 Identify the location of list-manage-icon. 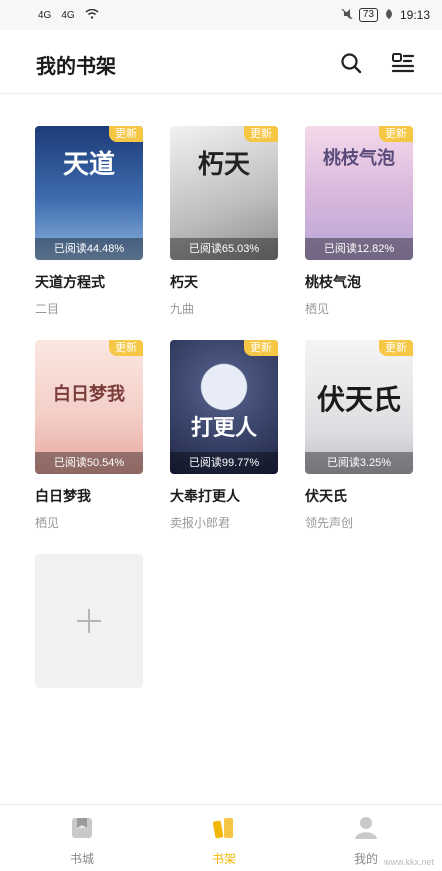
(403, 63).